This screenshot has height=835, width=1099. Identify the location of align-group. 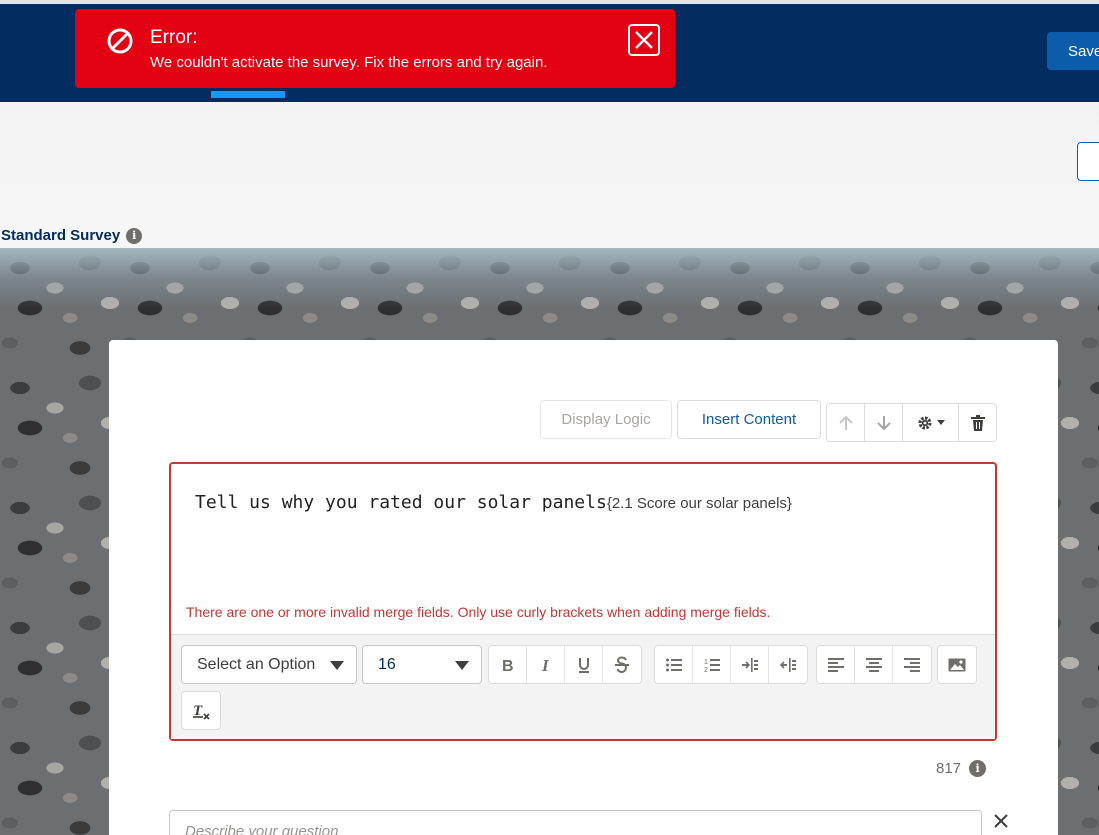
(874, 664).